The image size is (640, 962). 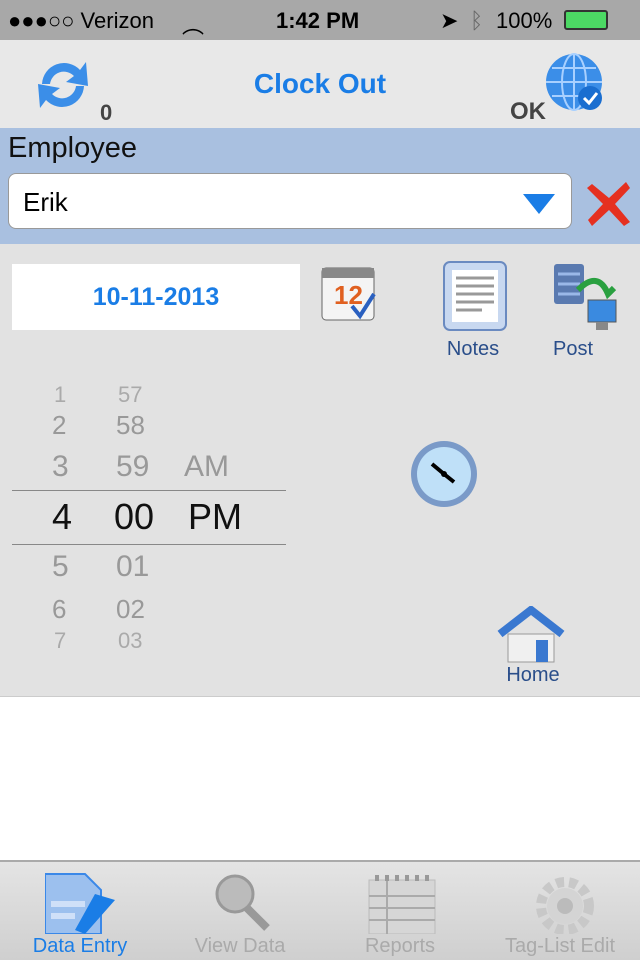 I want to click on home-button: Home, so click(x=532, y=649).